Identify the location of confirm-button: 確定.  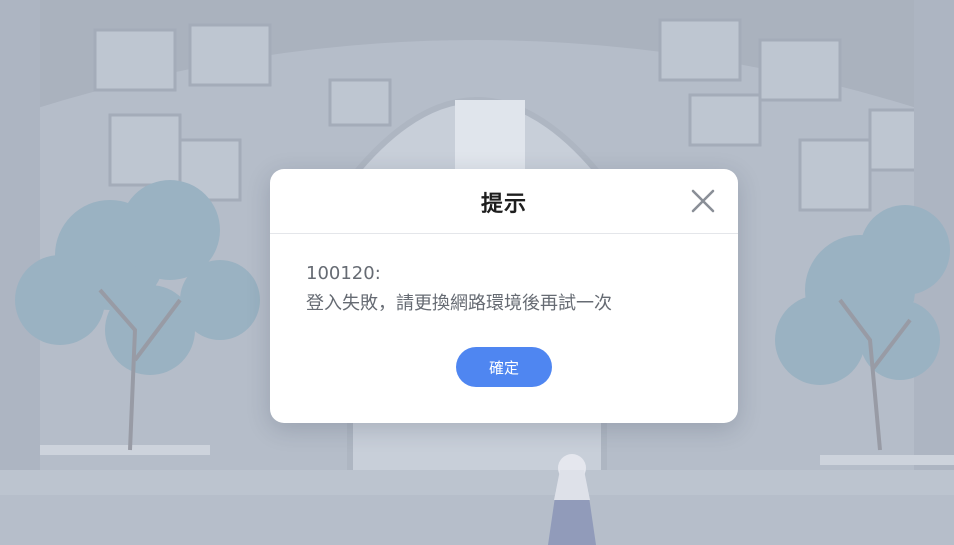
(504, 367).